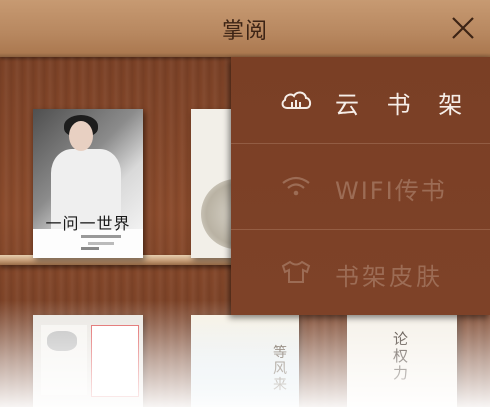  What do you see at coordinates (88, 223) in the screenshot?
I see `book-title: 一问一世界` at bounding box center [88, 223].